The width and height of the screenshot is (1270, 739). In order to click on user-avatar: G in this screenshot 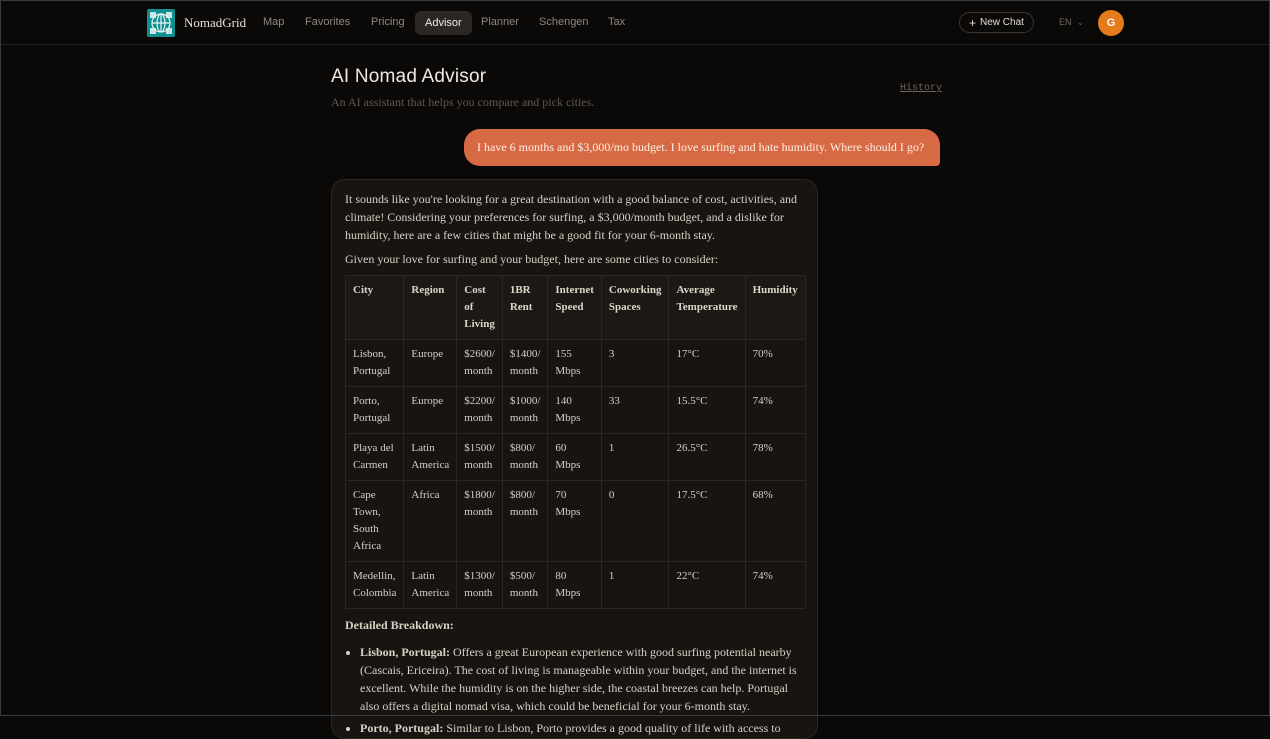, I will do `click(1111, 23)`.